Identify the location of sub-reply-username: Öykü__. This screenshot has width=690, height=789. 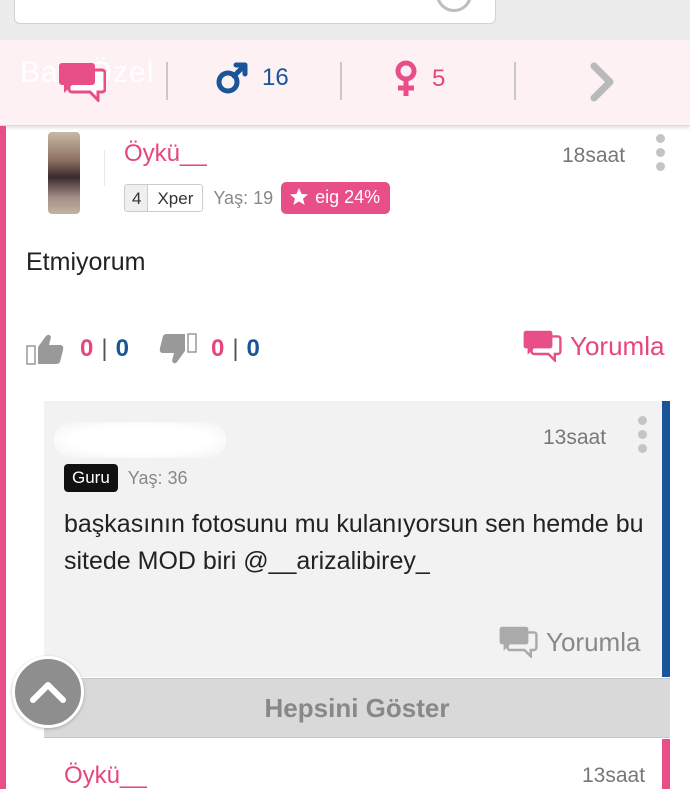
(105, 775).